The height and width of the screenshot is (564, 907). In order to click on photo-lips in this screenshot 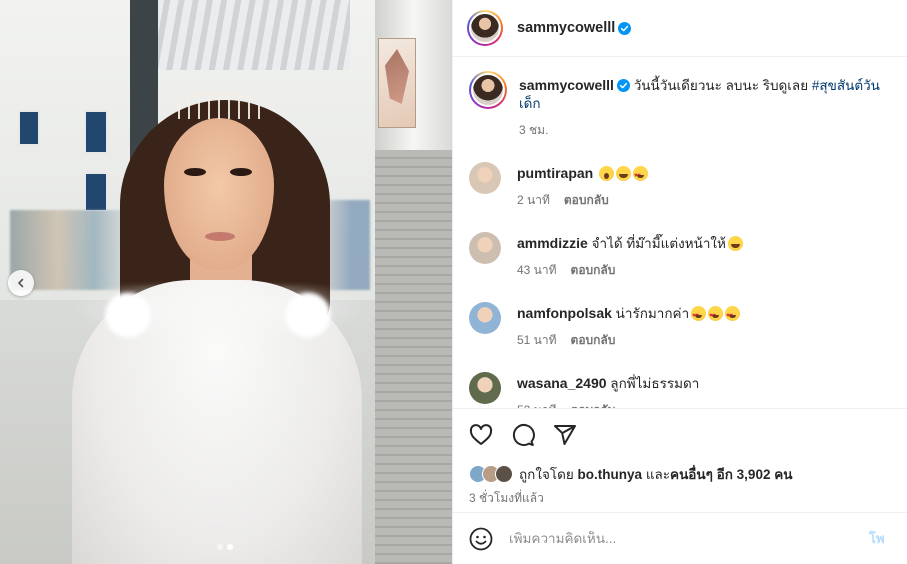, I will do `click(220, 236)`.